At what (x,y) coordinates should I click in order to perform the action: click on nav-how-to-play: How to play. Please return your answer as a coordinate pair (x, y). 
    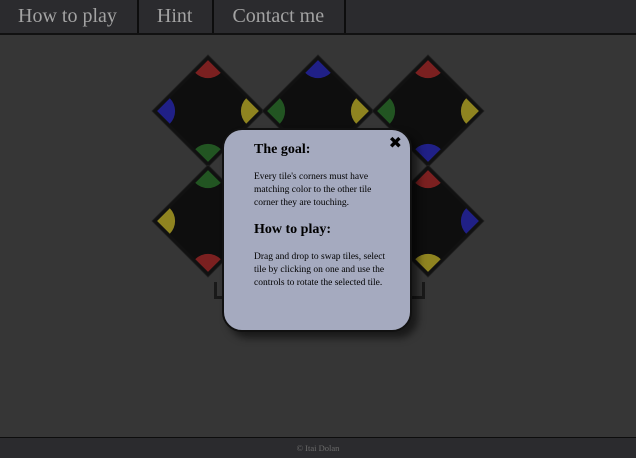
    Looking at the image, I should click on (69, 16).